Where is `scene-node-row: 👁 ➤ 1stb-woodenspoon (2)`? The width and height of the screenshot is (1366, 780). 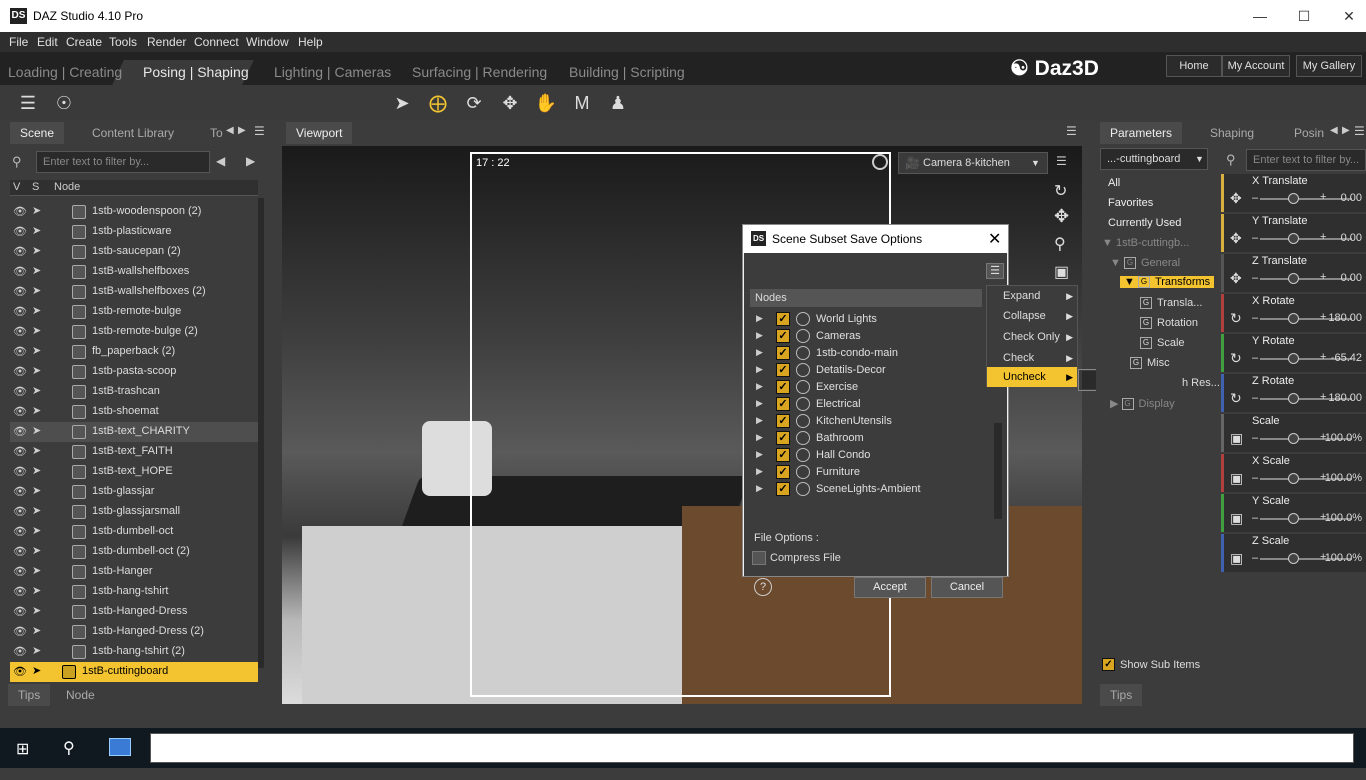
scene-node-row: 👁 ➤ 1stb-woodenspoon (2) is located at coordinates (134, 212).